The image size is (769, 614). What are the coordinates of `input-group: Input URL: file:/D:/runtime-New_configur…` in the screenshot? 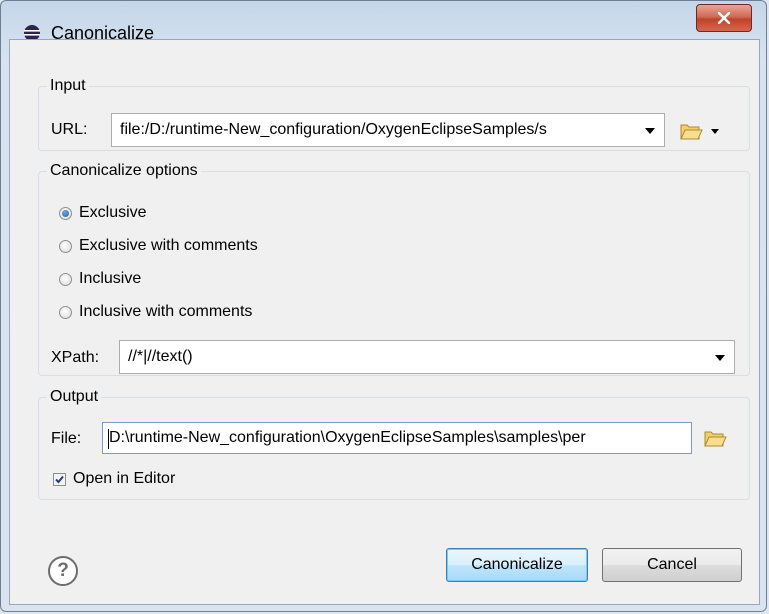 It's located at (394, 114).